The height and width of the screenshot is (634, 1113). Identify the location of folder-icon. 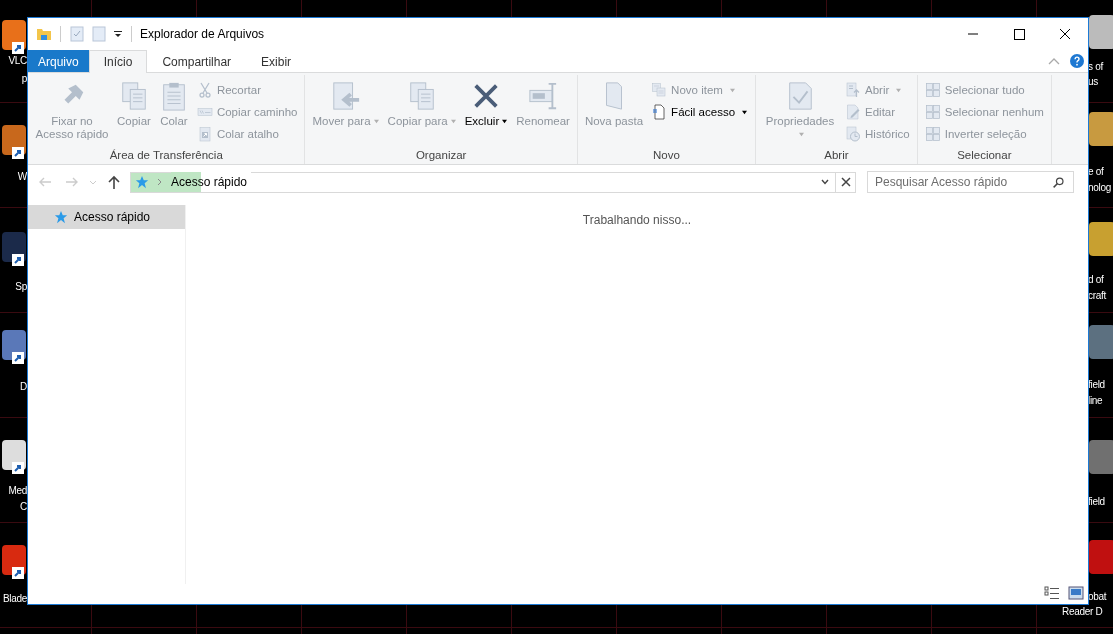
(44, 34).